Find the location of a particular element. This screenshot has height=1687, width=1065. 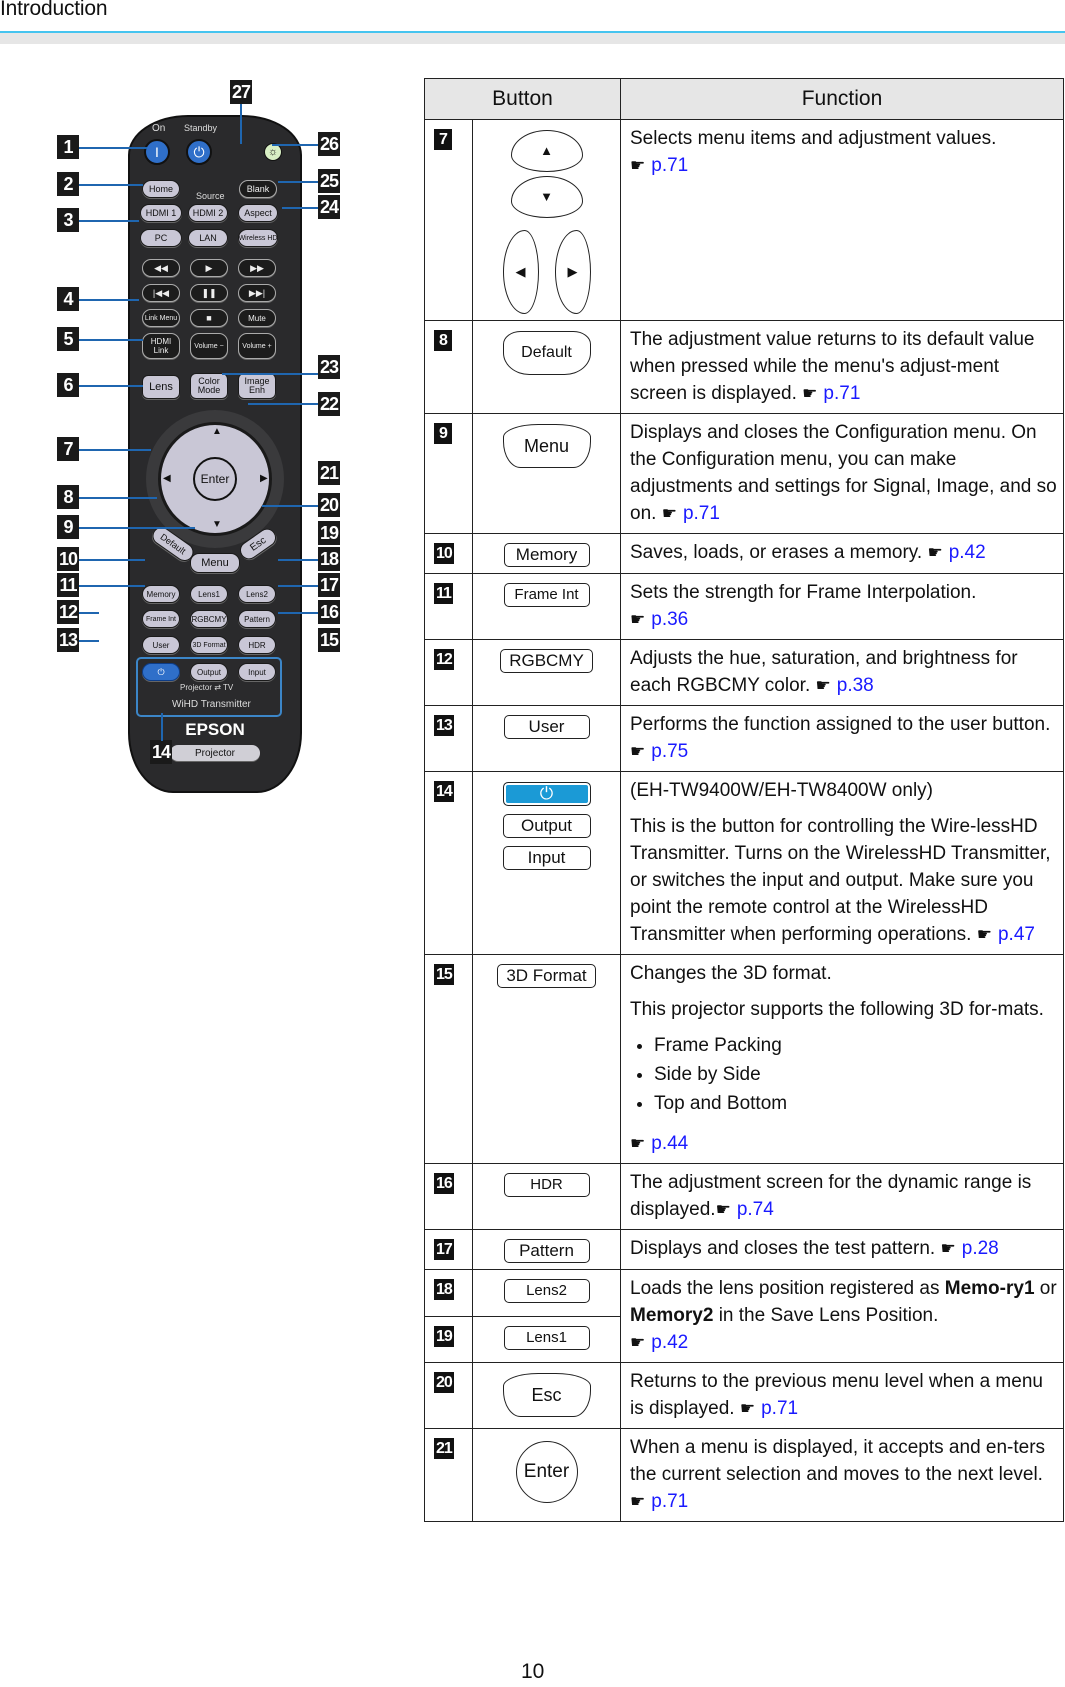

down-key-icon: ▼ is located at coordinates (546, 197).